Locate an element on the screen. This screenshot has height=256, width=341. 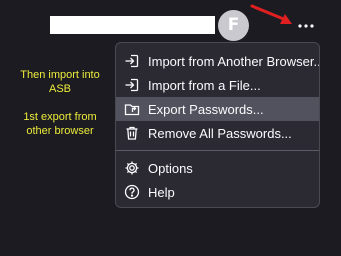
ellipsis-icon is located at coordinates (306, 26).